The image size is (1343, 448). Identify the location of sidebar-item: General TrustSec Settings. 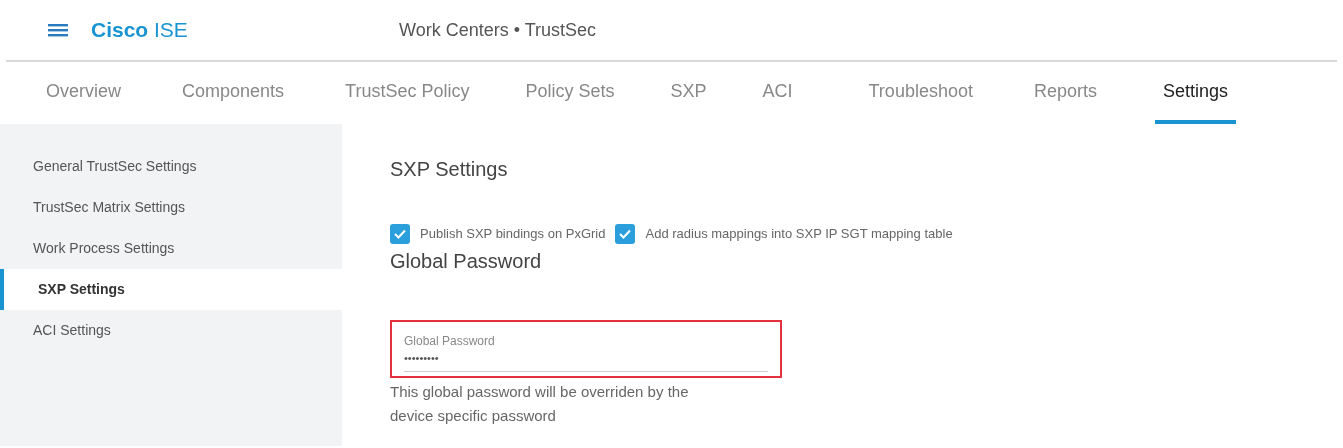
(171, 166).